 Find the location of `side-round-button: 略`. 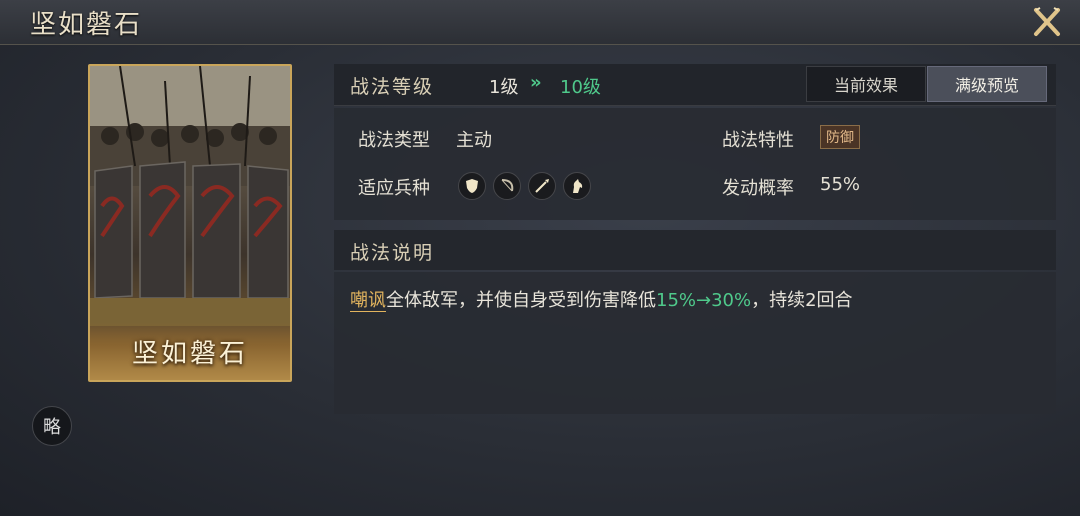

side-round-button: 略 is located at coordinates (52, 426).